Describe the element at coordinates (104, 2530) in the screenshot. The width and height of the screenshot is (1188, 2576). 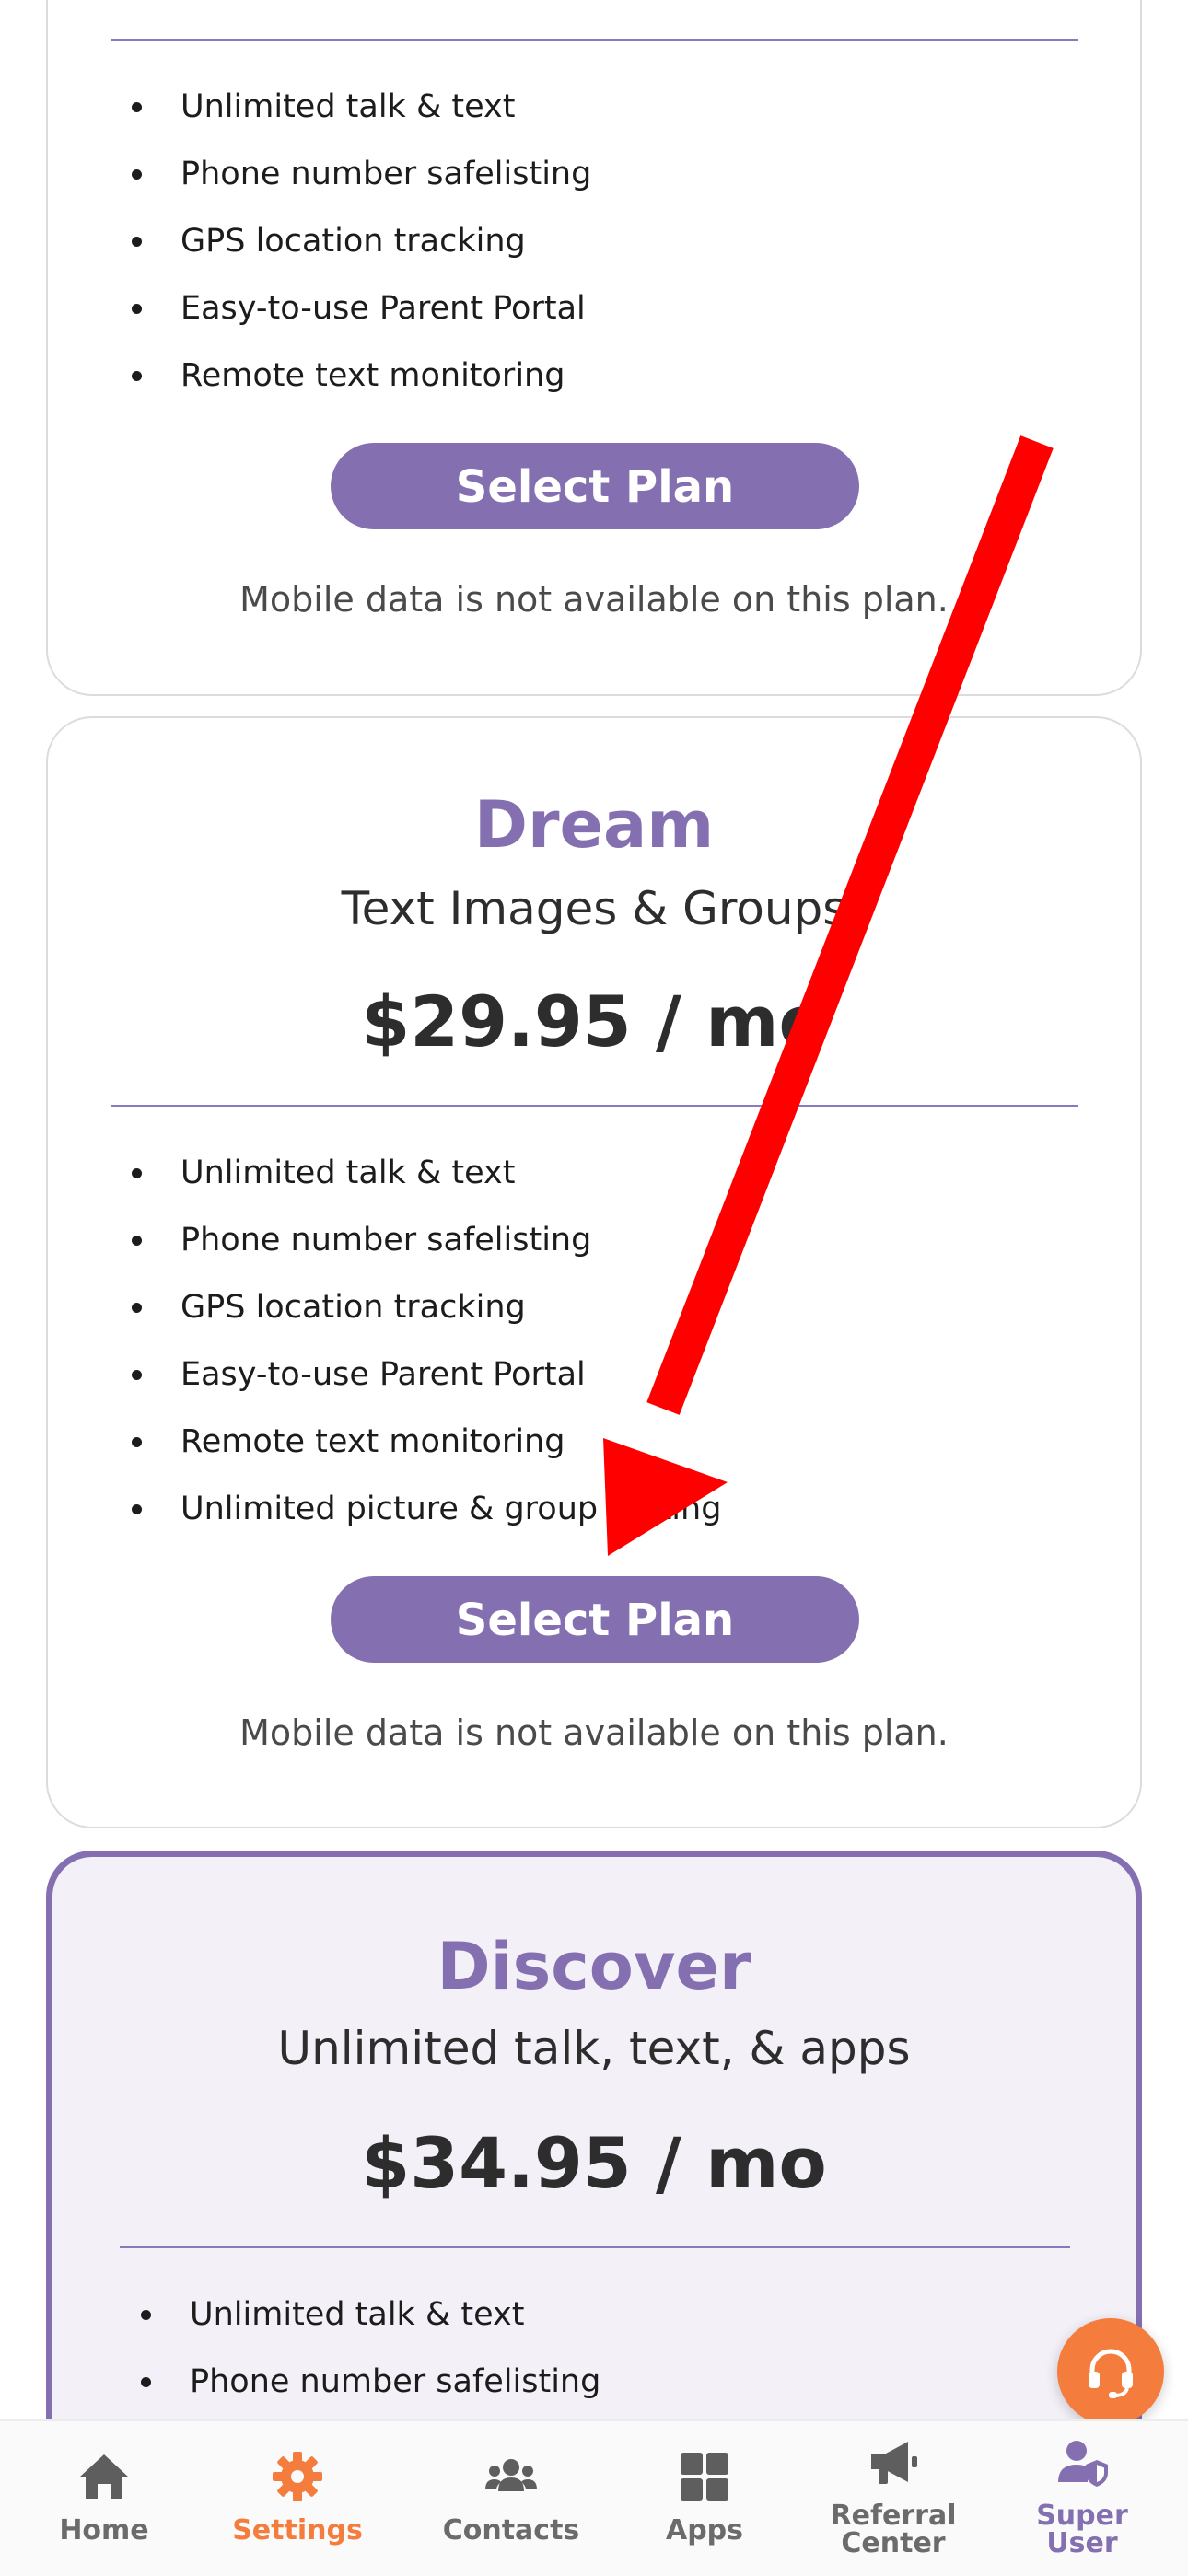
I see `nav-label: Home` at that location.